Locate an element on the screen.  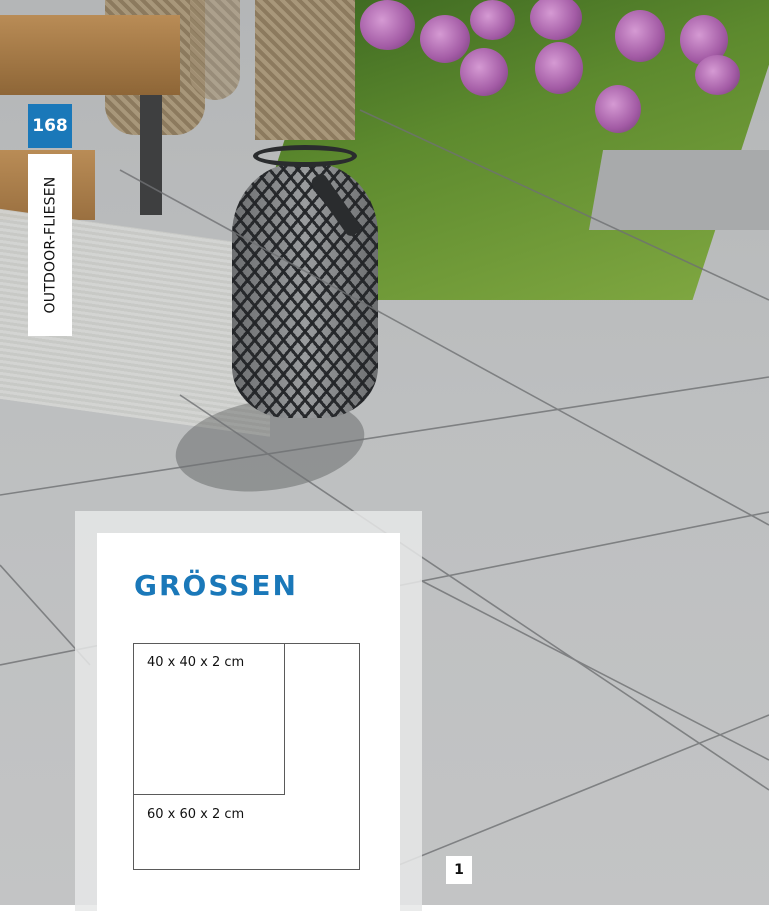
tile-size-small: 40 x 40 x 2 cm is located at coordinates (209, 719).